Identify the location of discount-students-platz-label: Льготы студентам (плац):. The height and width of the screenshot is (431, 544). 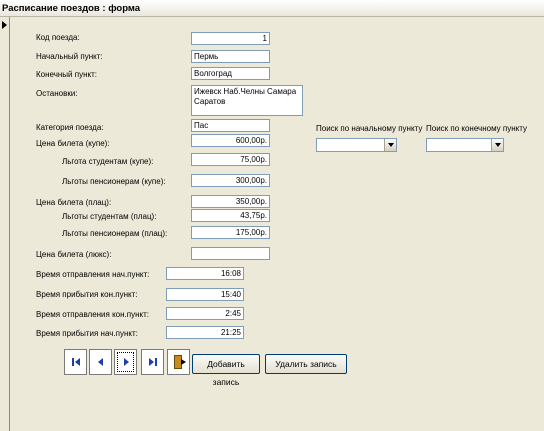
(109, 216).